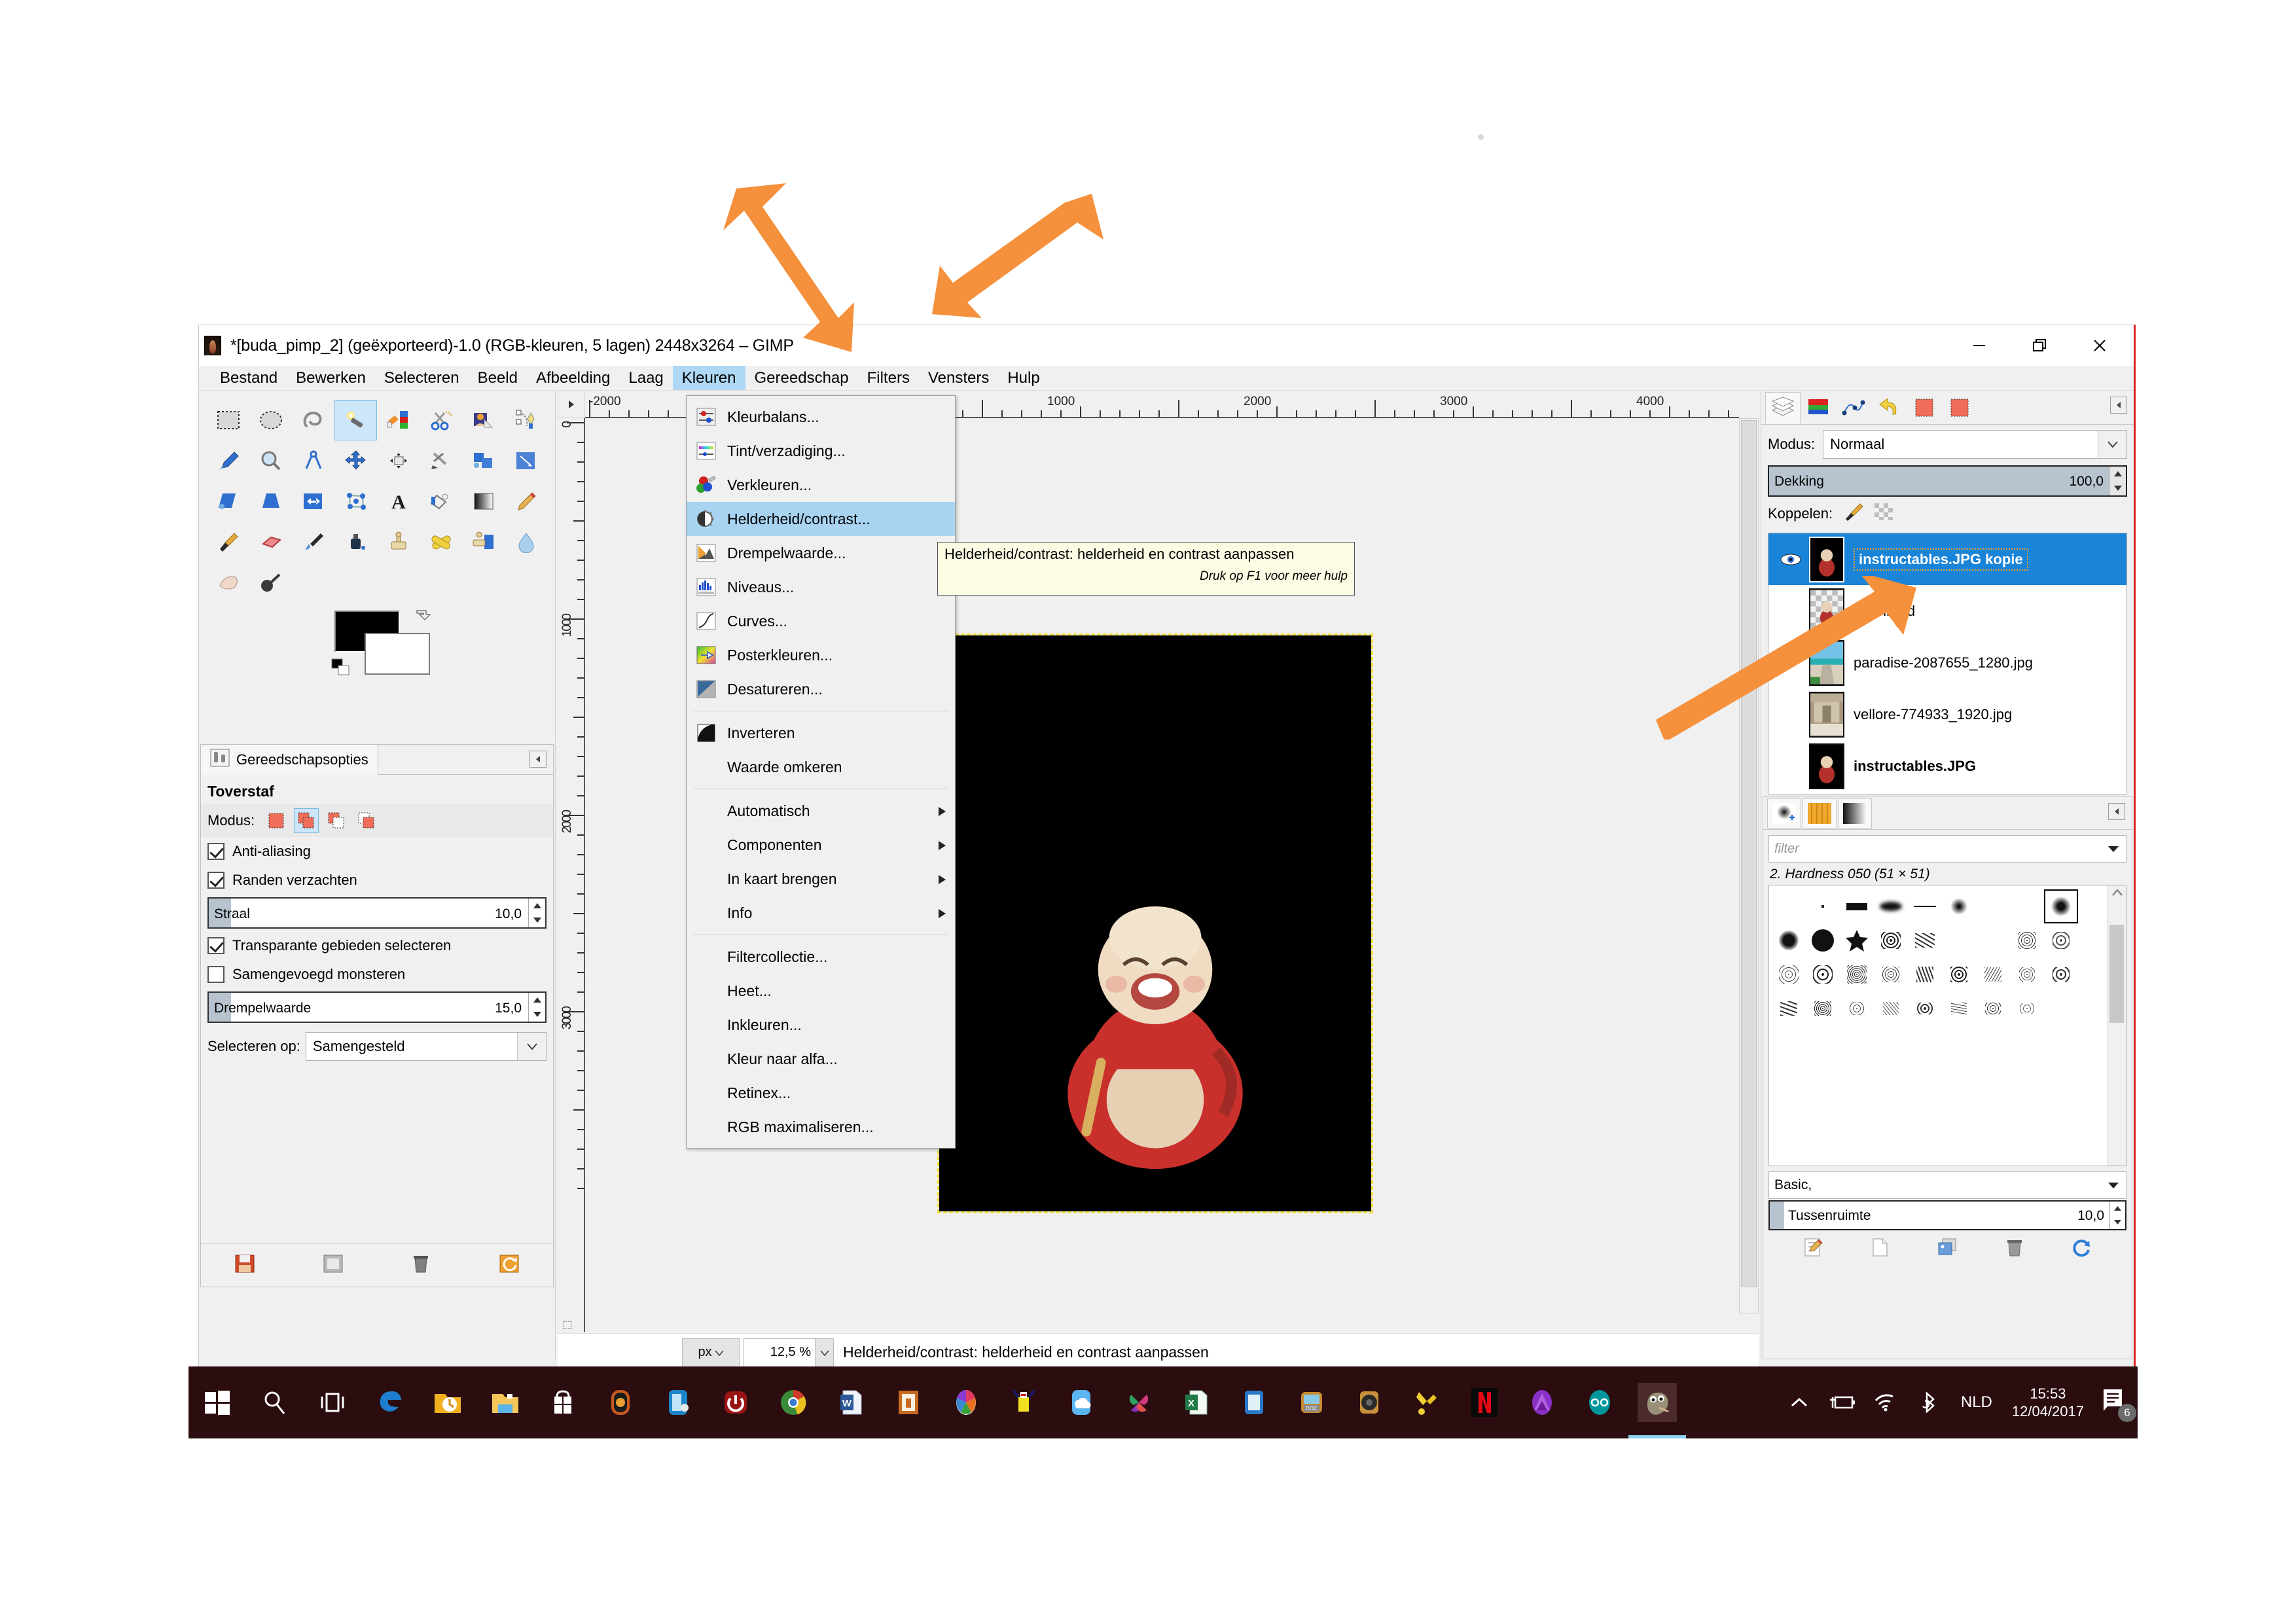  What do you see at coordinates (1979, 345) in the screenshot?
I see `minimize-icon` at bounding box center [1979, 345].